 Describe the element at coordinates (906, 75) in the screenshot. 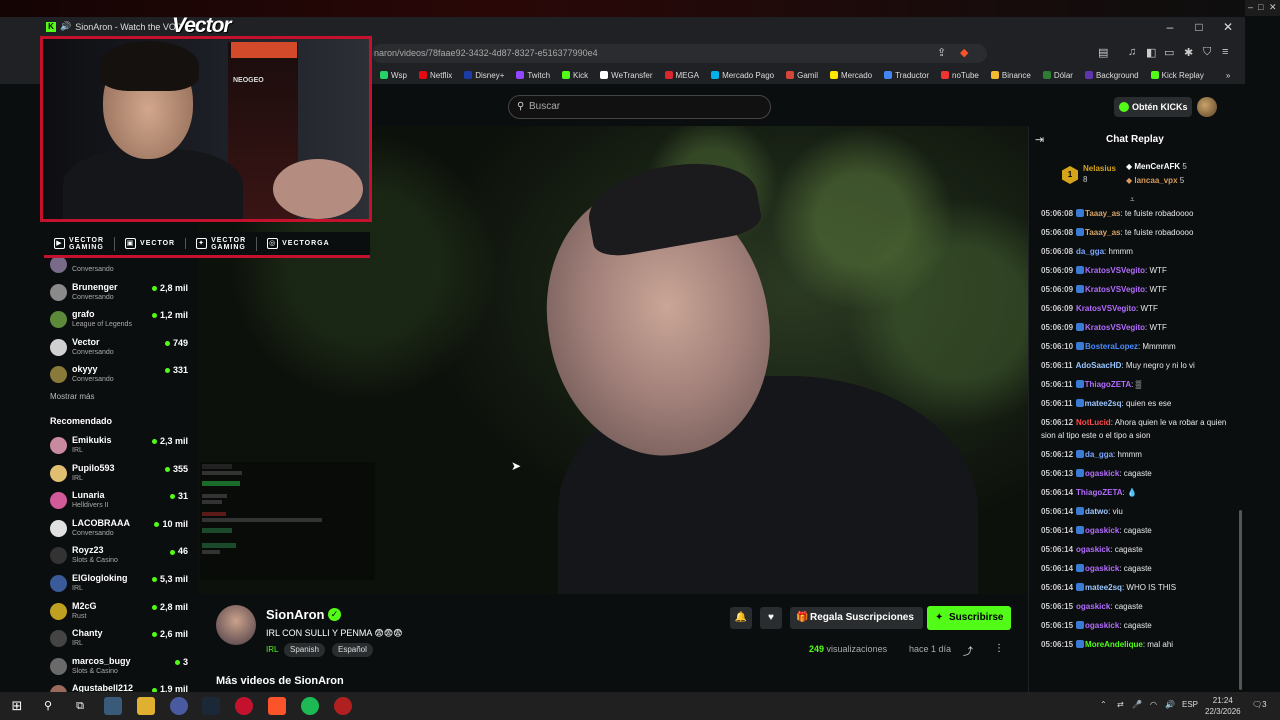

I see `bookmark-10: Traductor` at that location.